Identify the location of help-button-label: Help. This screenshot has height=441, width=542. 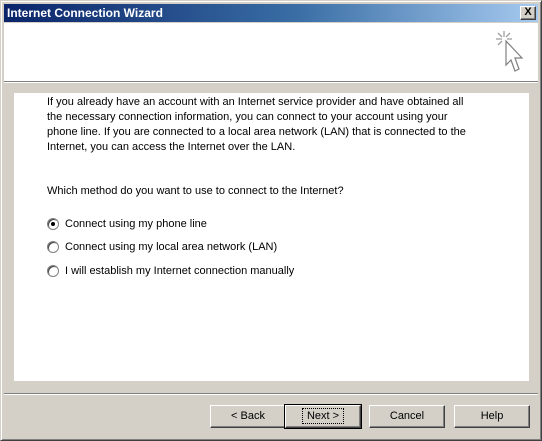
(492, 416).